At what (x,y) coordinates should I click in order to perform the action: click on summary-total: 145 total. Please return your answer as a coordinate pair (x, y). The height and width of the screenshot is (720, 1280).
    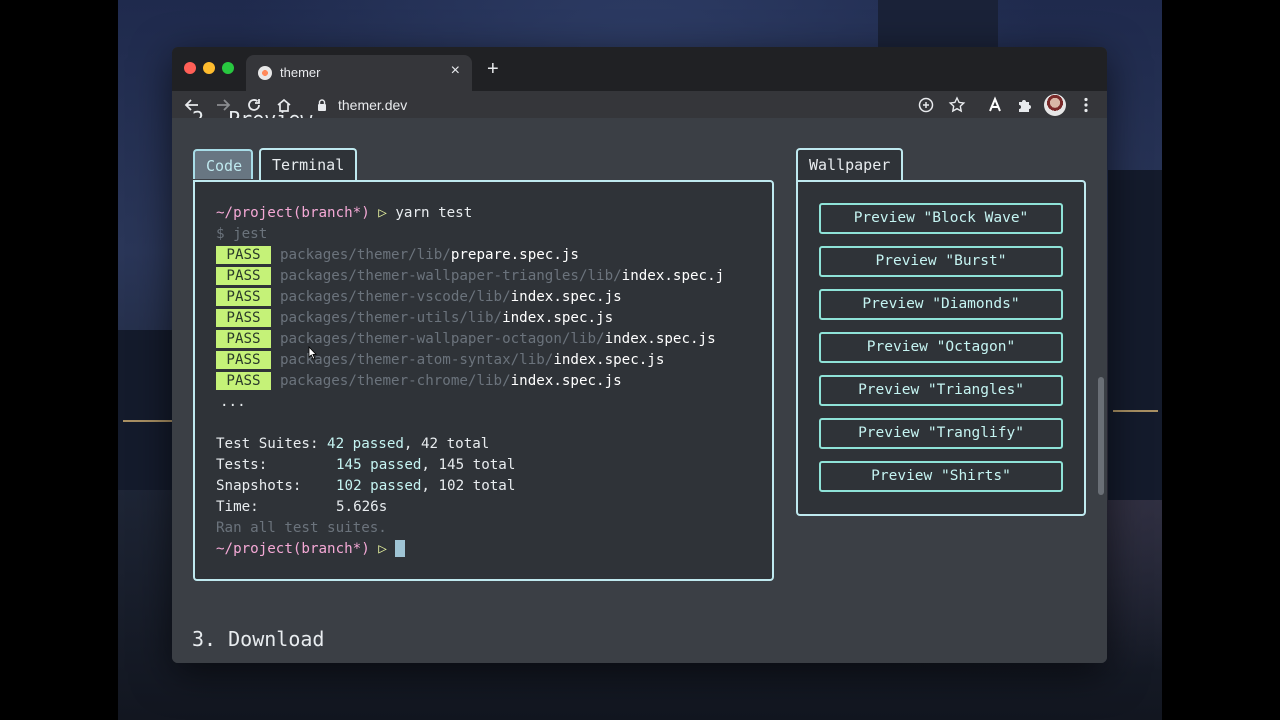
    Looking at the image, I should click on (477, 465).